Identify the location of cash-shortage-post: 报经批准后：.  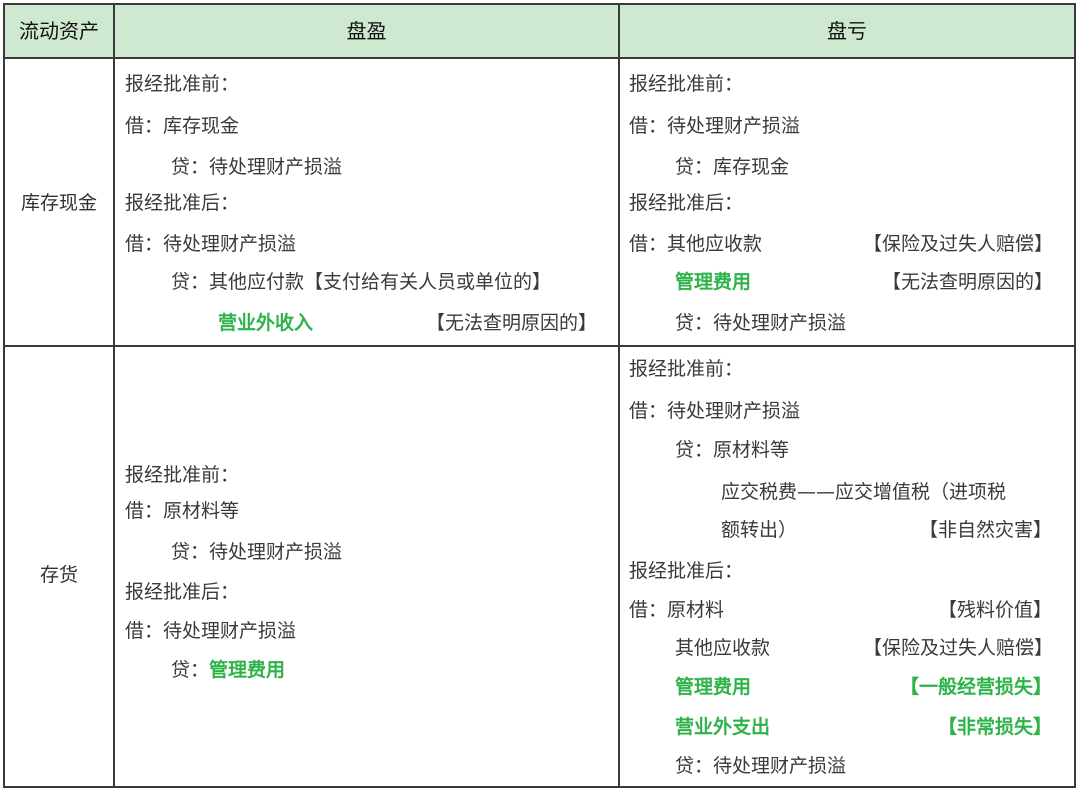
(686, 203).